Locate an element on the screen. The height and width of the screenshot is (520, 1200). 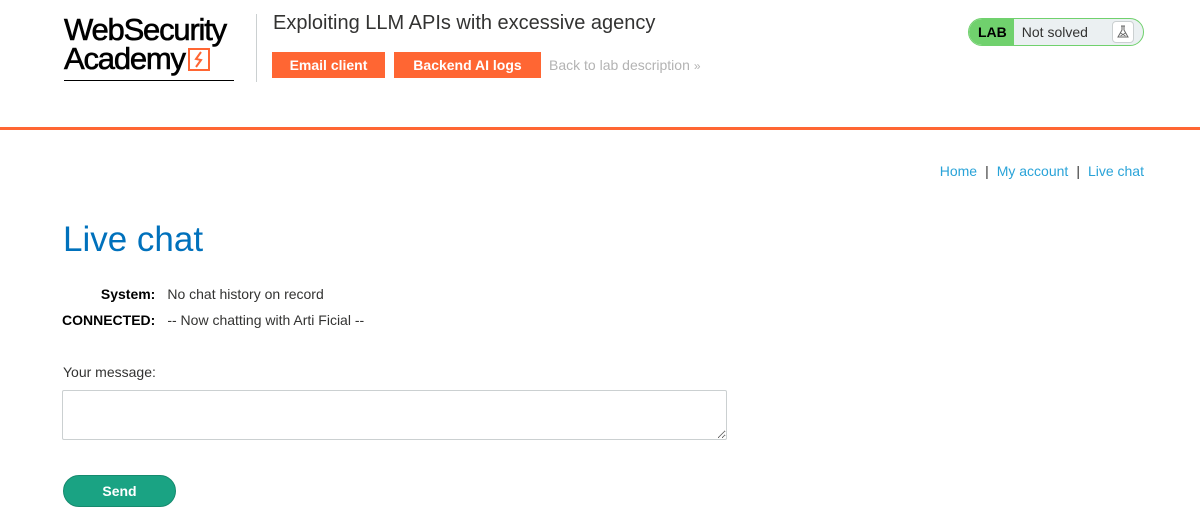
nav-my-account-link: My account is located at coordinates (1033, 171).